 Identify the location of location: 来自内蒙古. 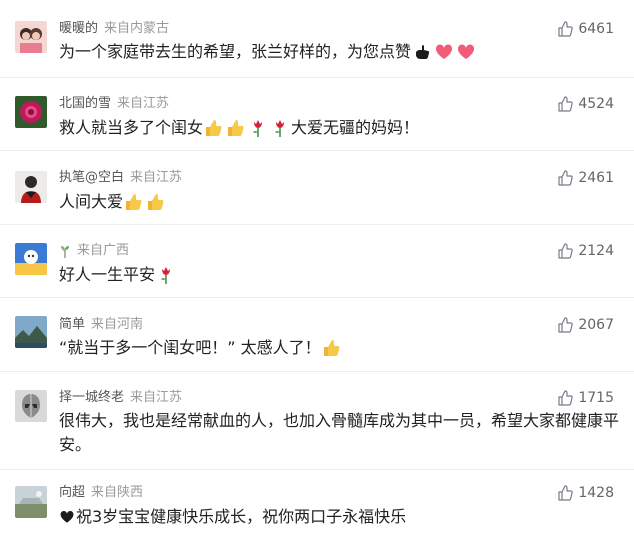
(137, 28).